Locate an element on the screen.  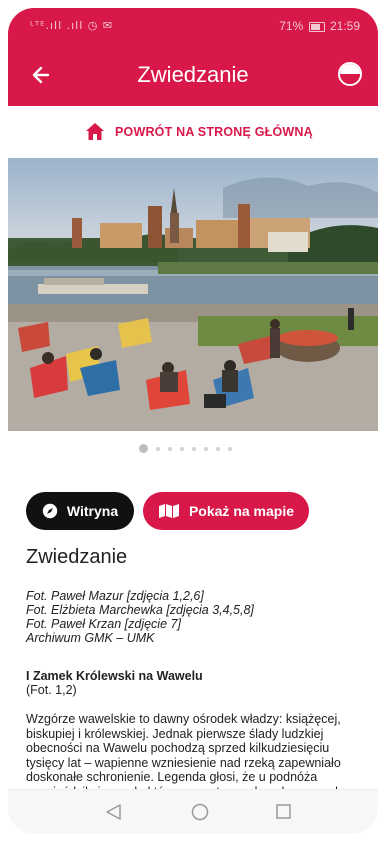
nav-buttons is located at coordinates (198, 812).